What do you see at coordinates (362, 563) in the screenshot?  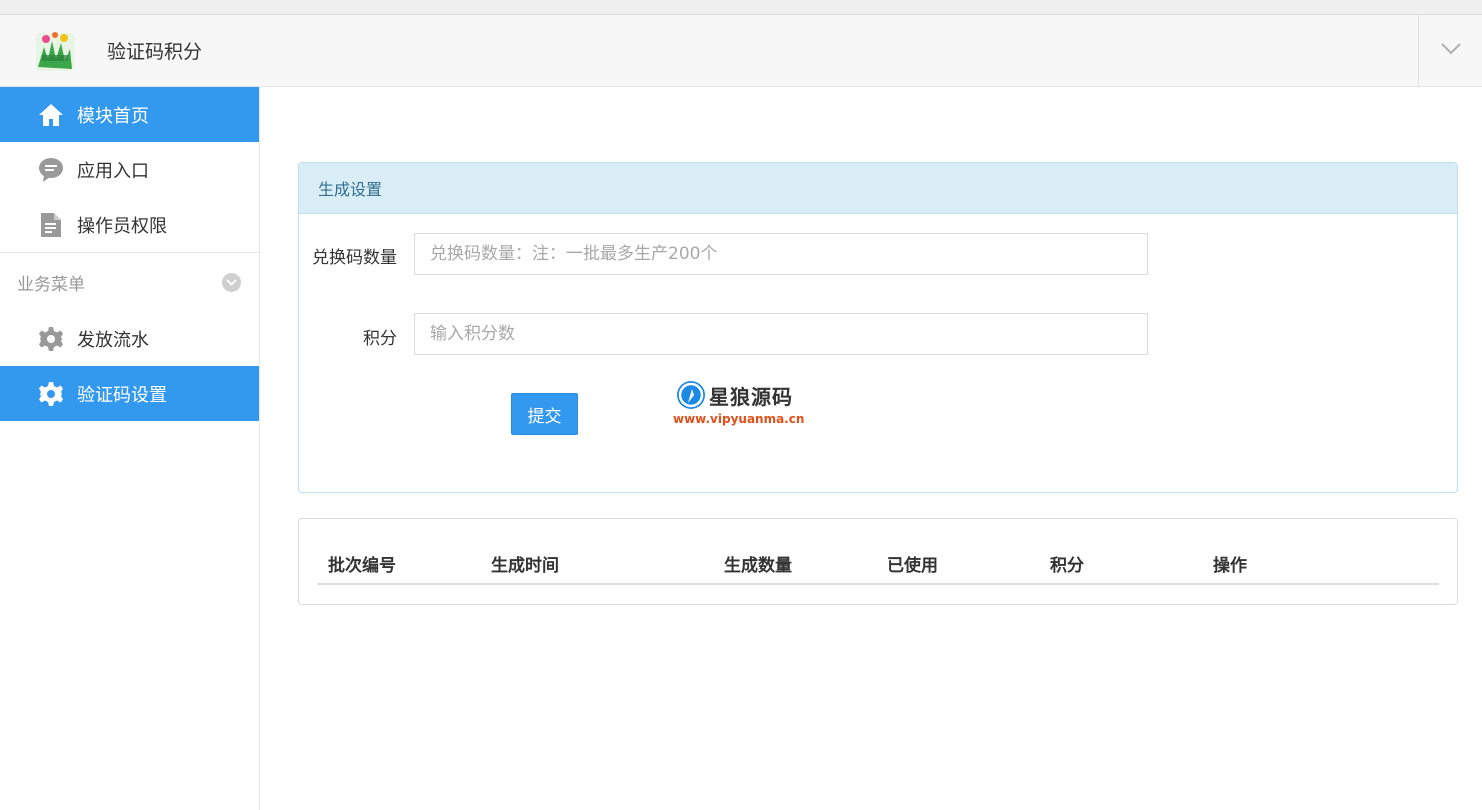 I see `column-header-batch-no: 批次编号` at bounding box center [362, 563].